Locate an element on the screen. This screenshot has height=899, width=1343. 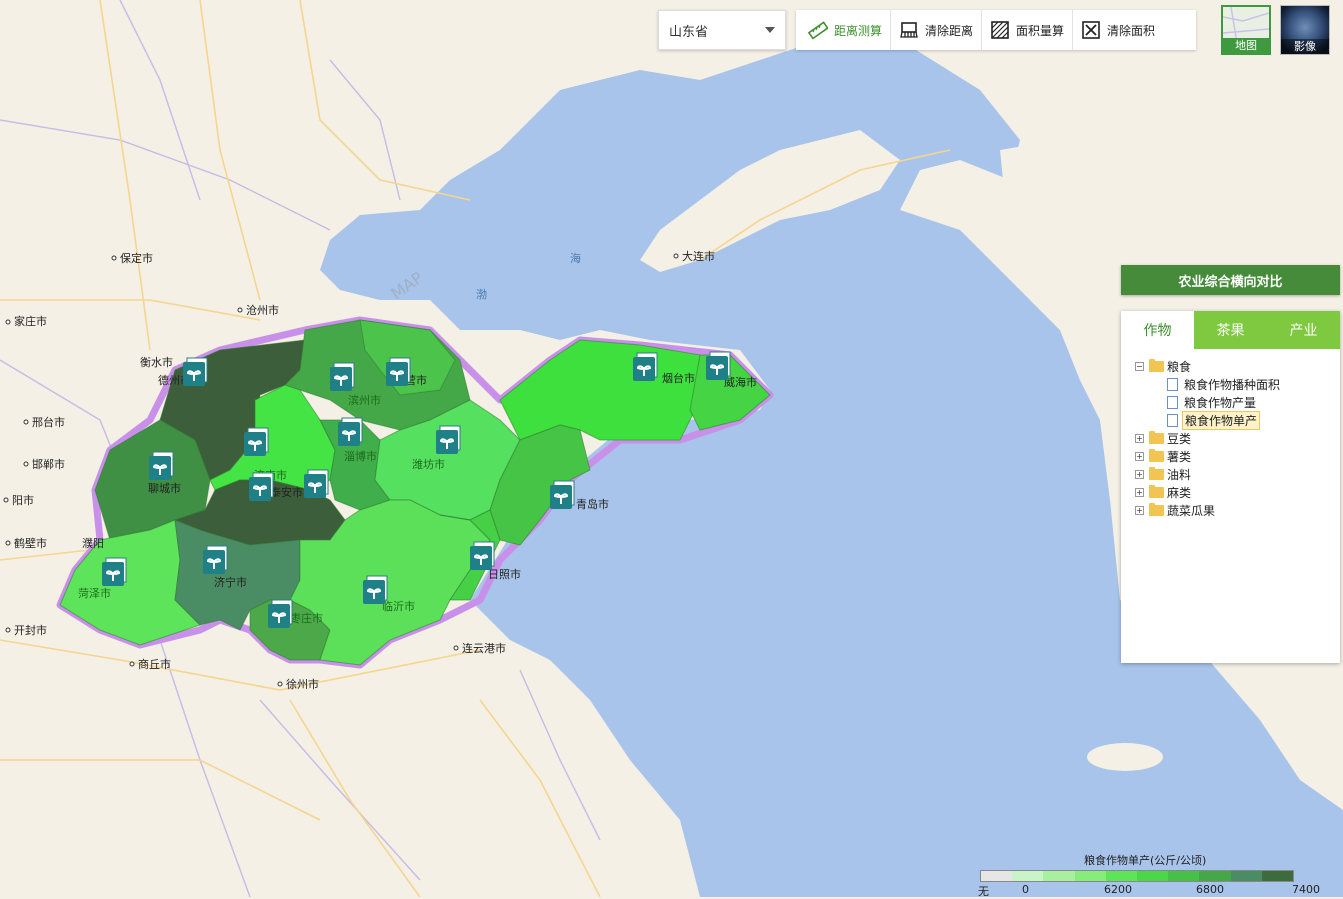
ruler-icon is located at coordinates (818, 30).